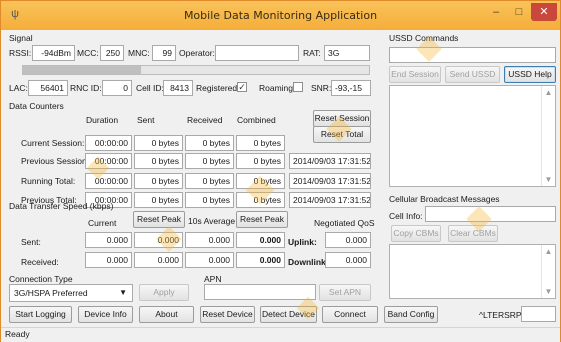 Image resolution: width=561 pixels, height=342 pixels. I want to click on roaming-label: Roaming:, so click(277, 88).